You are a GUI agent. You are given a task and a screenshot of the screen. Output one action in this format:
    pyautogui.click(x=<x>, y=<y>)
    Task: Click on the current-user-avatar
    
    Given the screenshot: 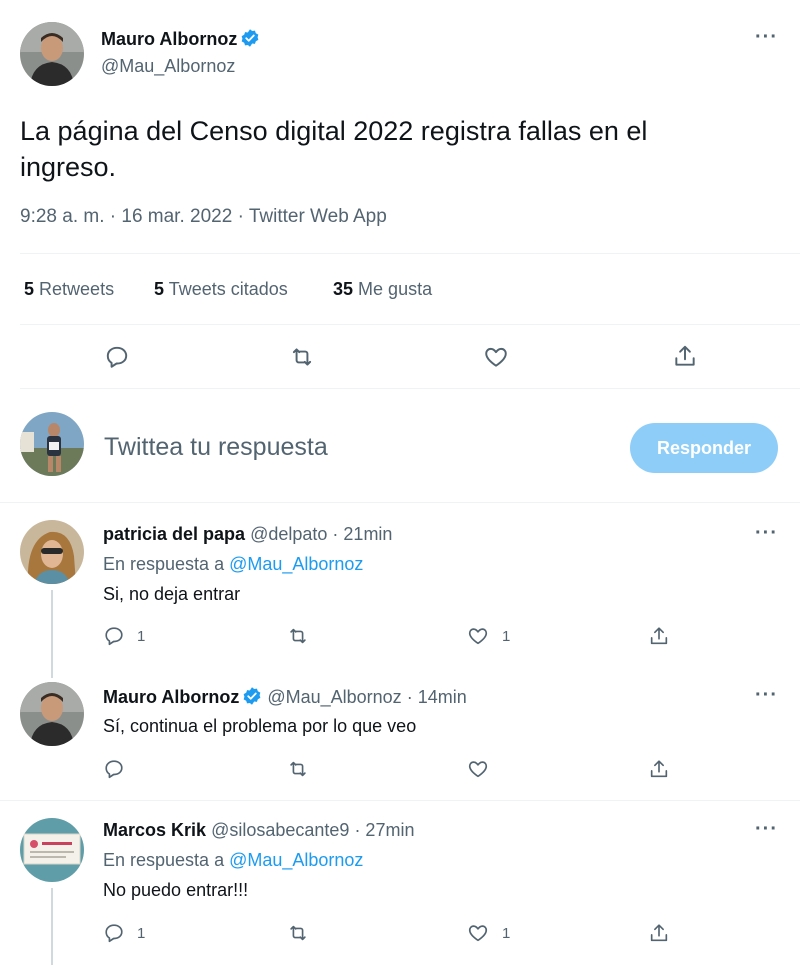 What is the action you would take?
    pyautogui.click(x=52, y=444)
    